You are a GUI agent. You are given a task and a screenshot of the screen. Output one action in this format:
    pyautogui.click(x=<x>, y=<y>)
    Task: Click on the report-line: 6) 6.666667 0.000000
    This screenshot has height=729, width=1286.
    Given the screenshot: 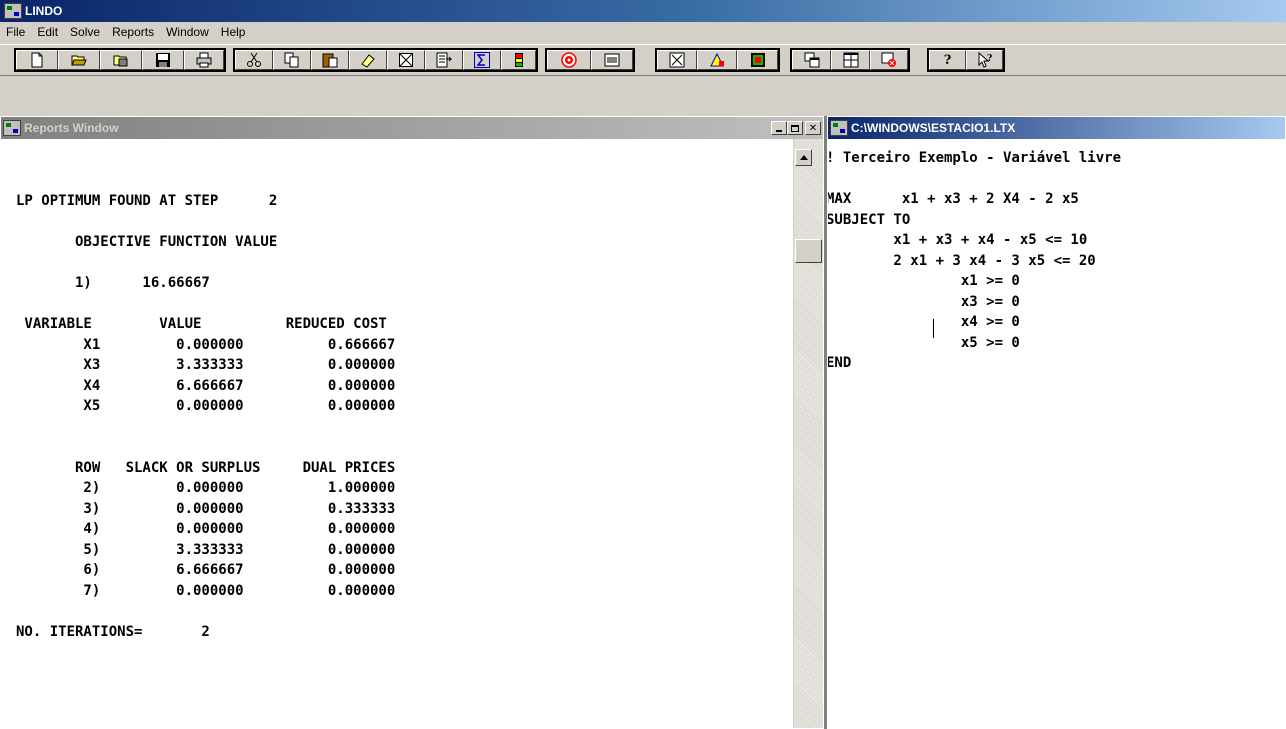 What is the action you would take?
    pyautogui.click(x=206, y=570)
    